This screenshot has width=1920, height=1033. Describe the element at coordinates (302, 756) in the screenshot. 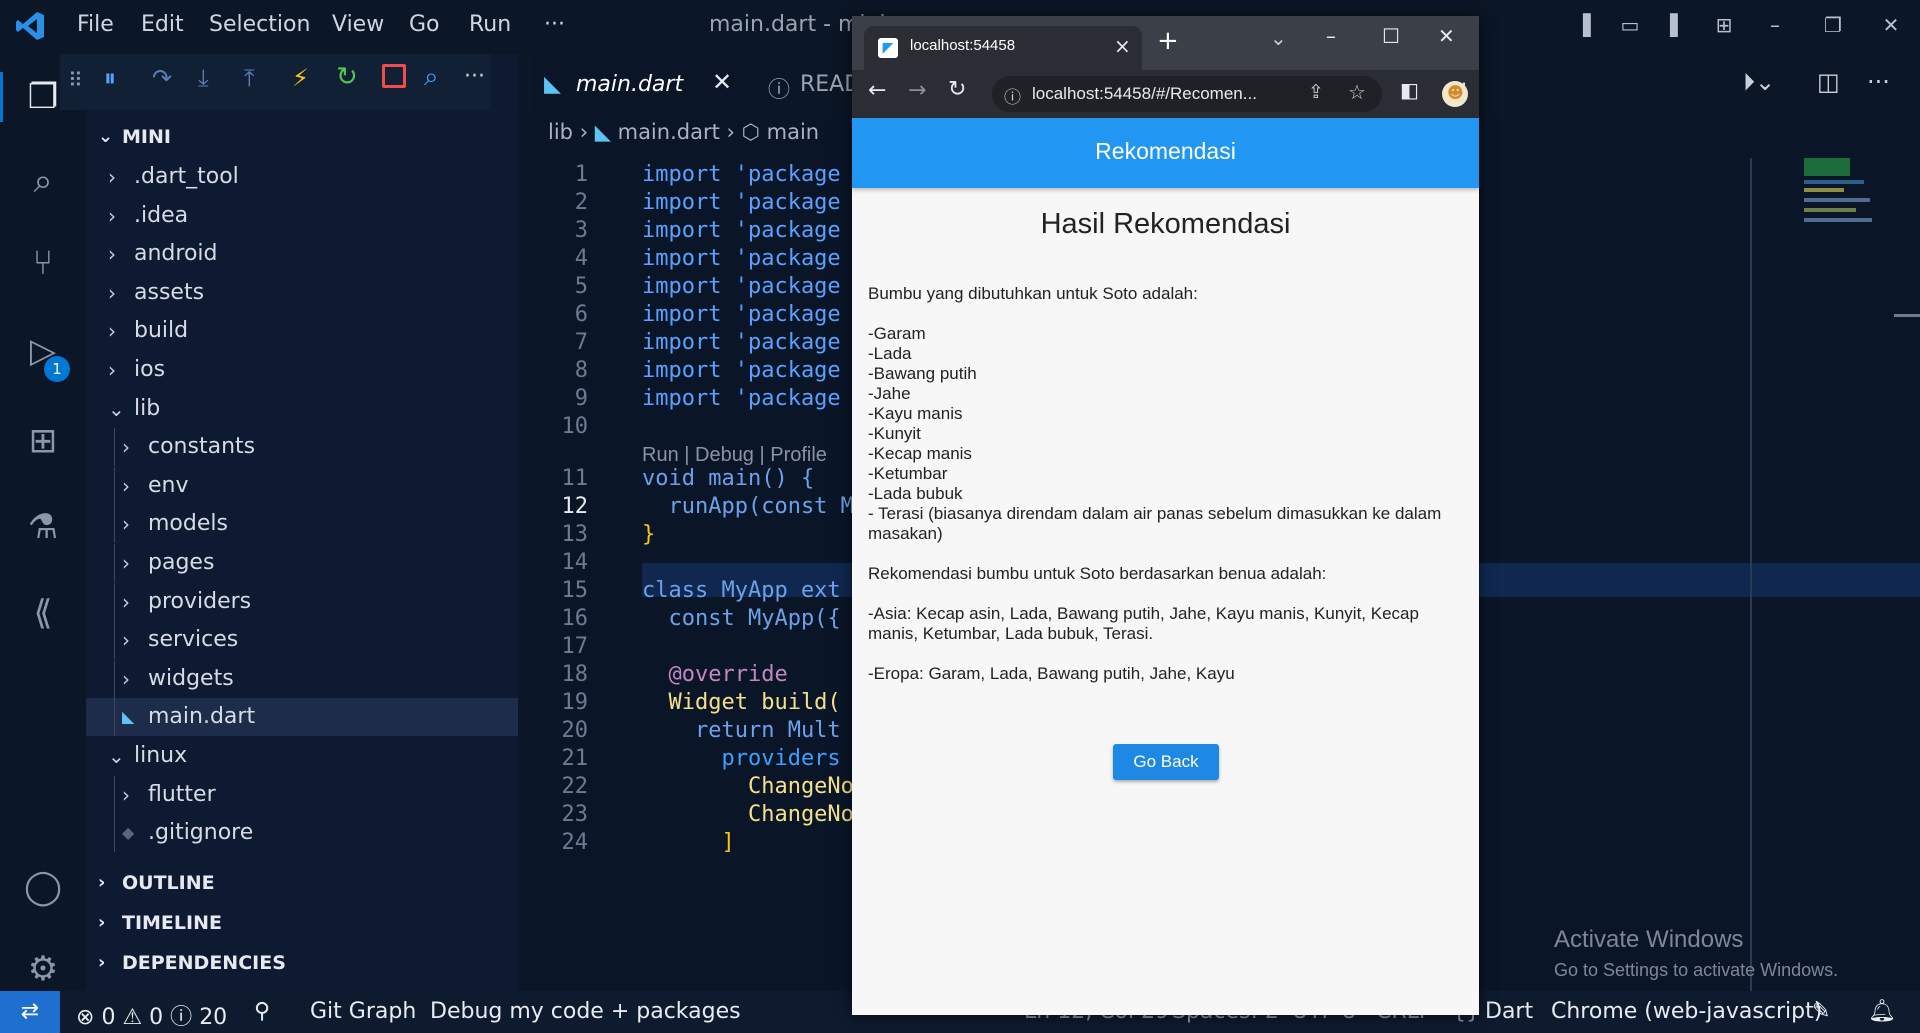

I see `folder-item: ⌄ linux` at that location.